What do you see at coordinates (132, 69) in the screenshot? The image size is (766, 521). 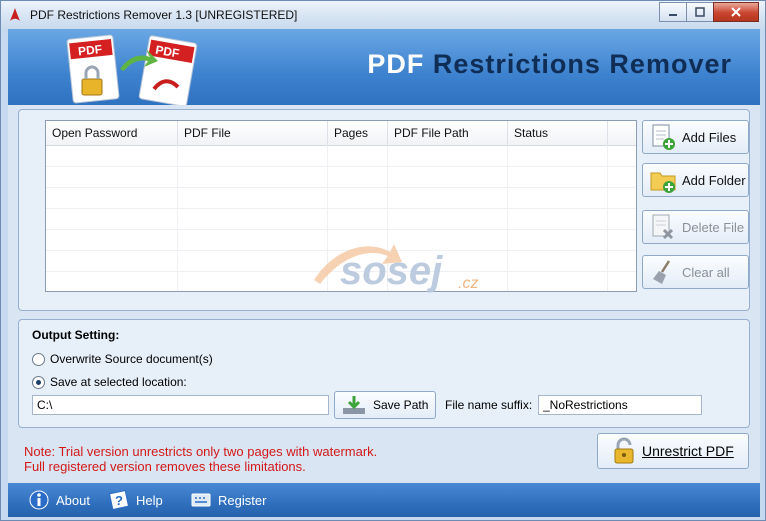 I see `pdf-documents-logo-icon: PDF PDF` at bounding box center [132, 69].